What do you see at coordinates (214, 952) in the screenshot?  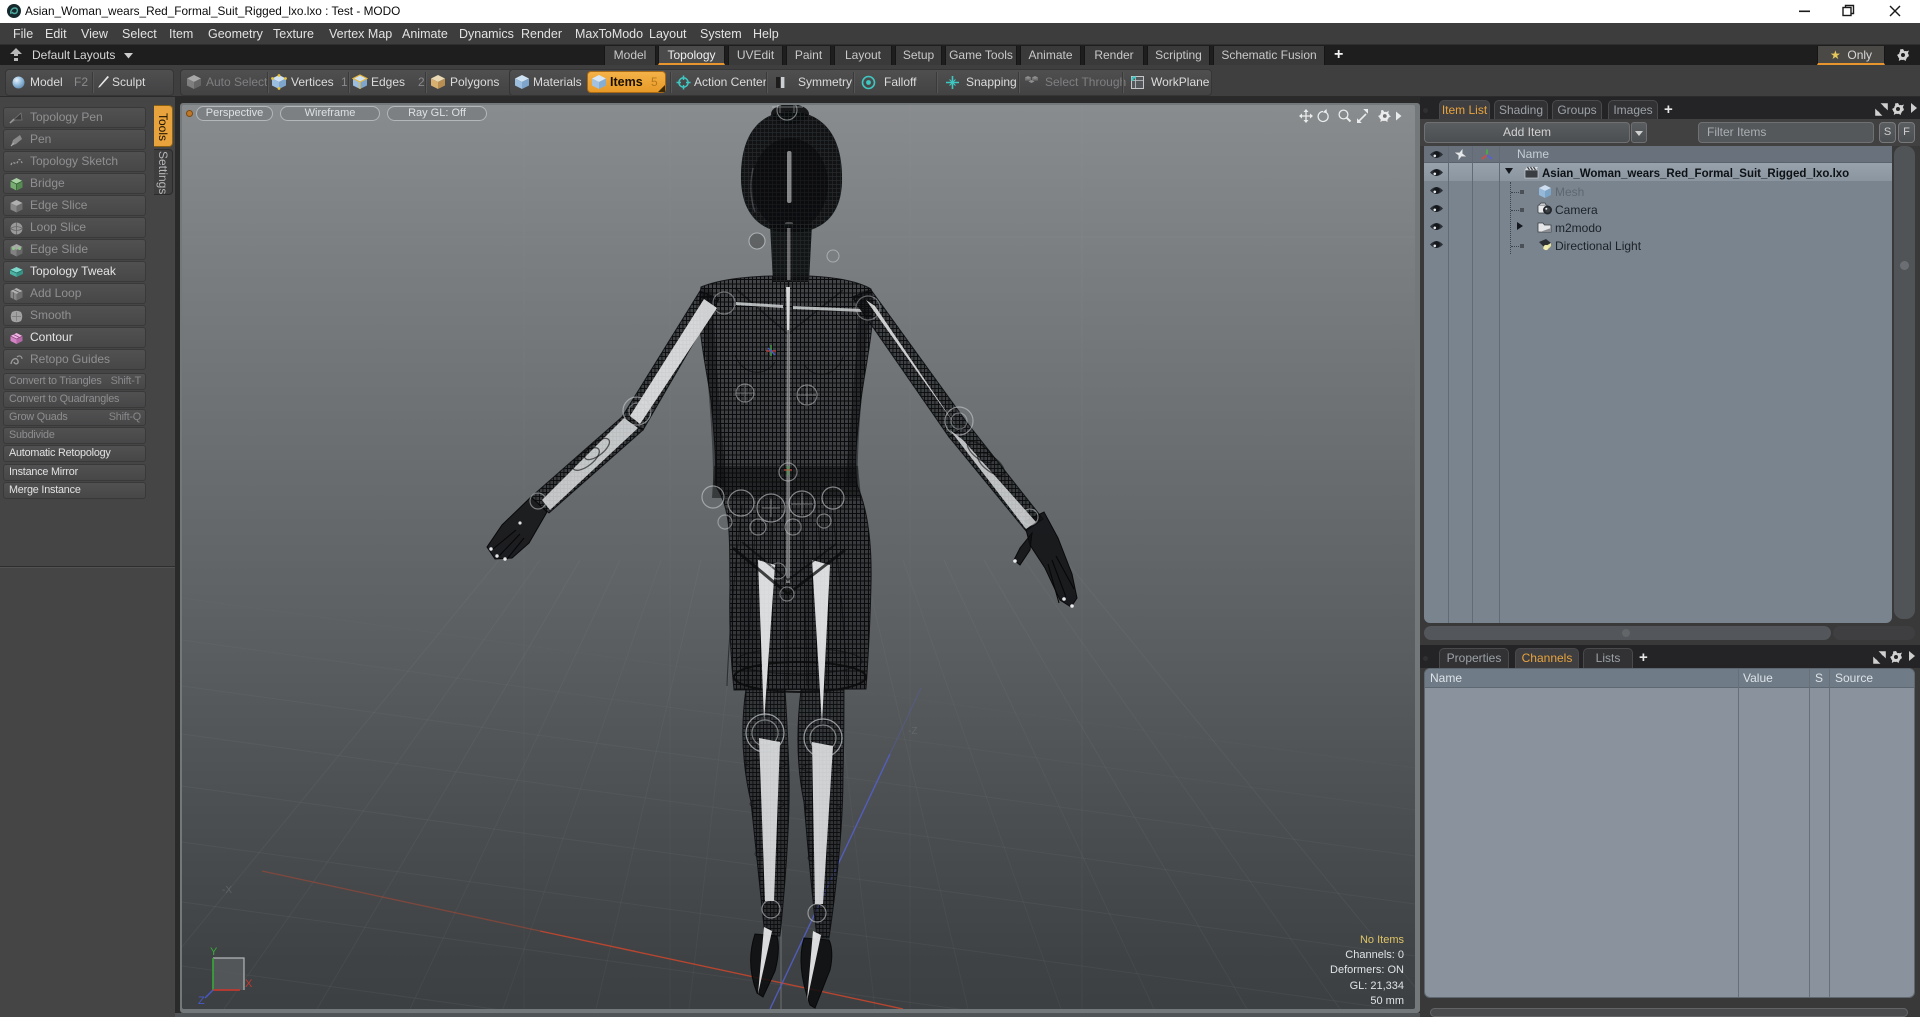 I see `svg-text: Y` at bounding box center [214, 952].